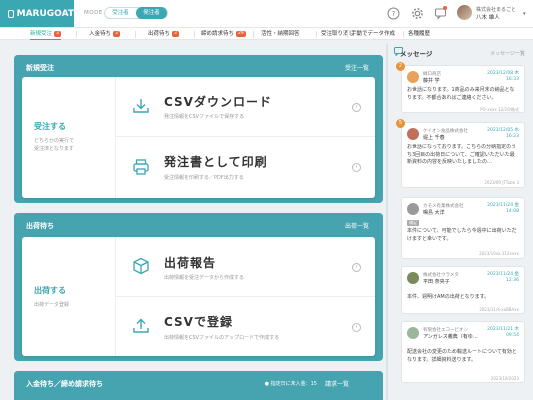 Image resolution: width=533 pixels, height=400 pixels. I want to click on tab-order-cancel: 受注取り消し, so click(337, 34).